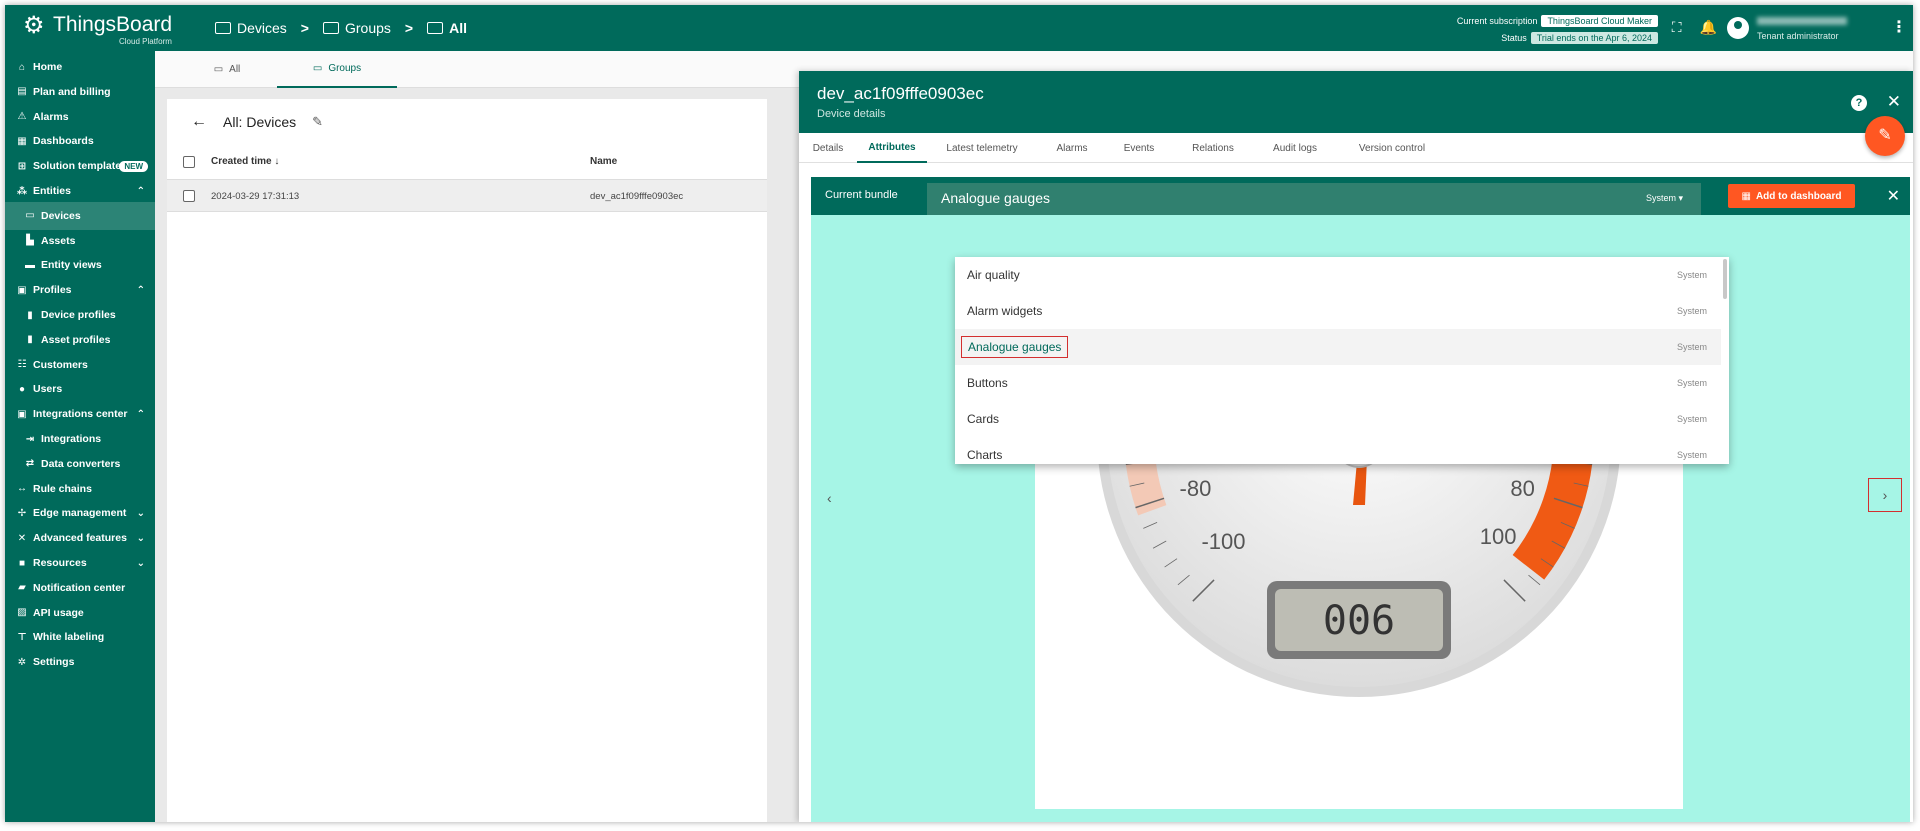 This screenshot has width=1920, height=831. I want to click on avatar, so click(1738, 28).